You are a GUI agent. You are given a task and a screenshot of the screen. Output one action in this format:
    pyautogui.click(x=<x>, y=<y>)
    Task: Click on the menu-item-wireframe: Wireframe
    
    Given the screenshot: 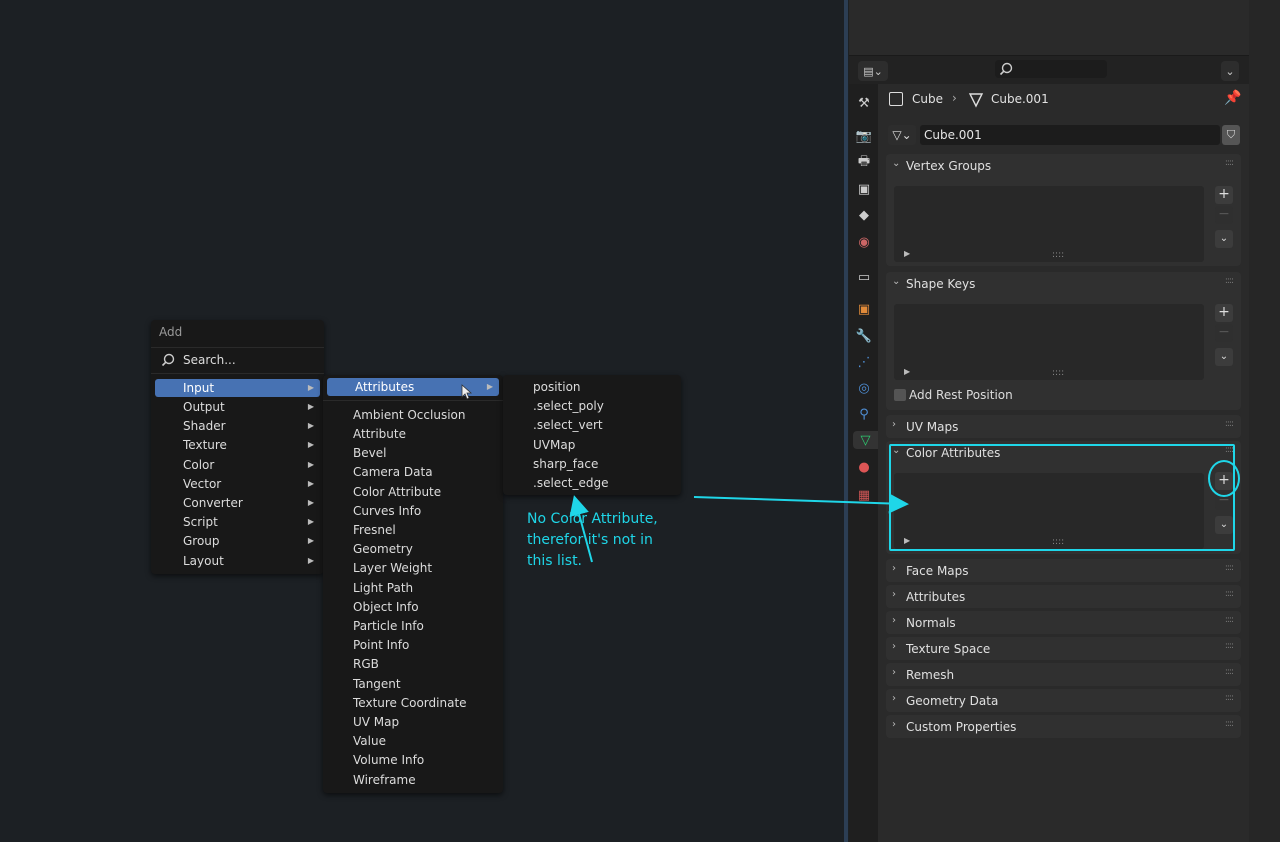 What is the action you would take?
    pyautogui.click(x=413, y=780)
    